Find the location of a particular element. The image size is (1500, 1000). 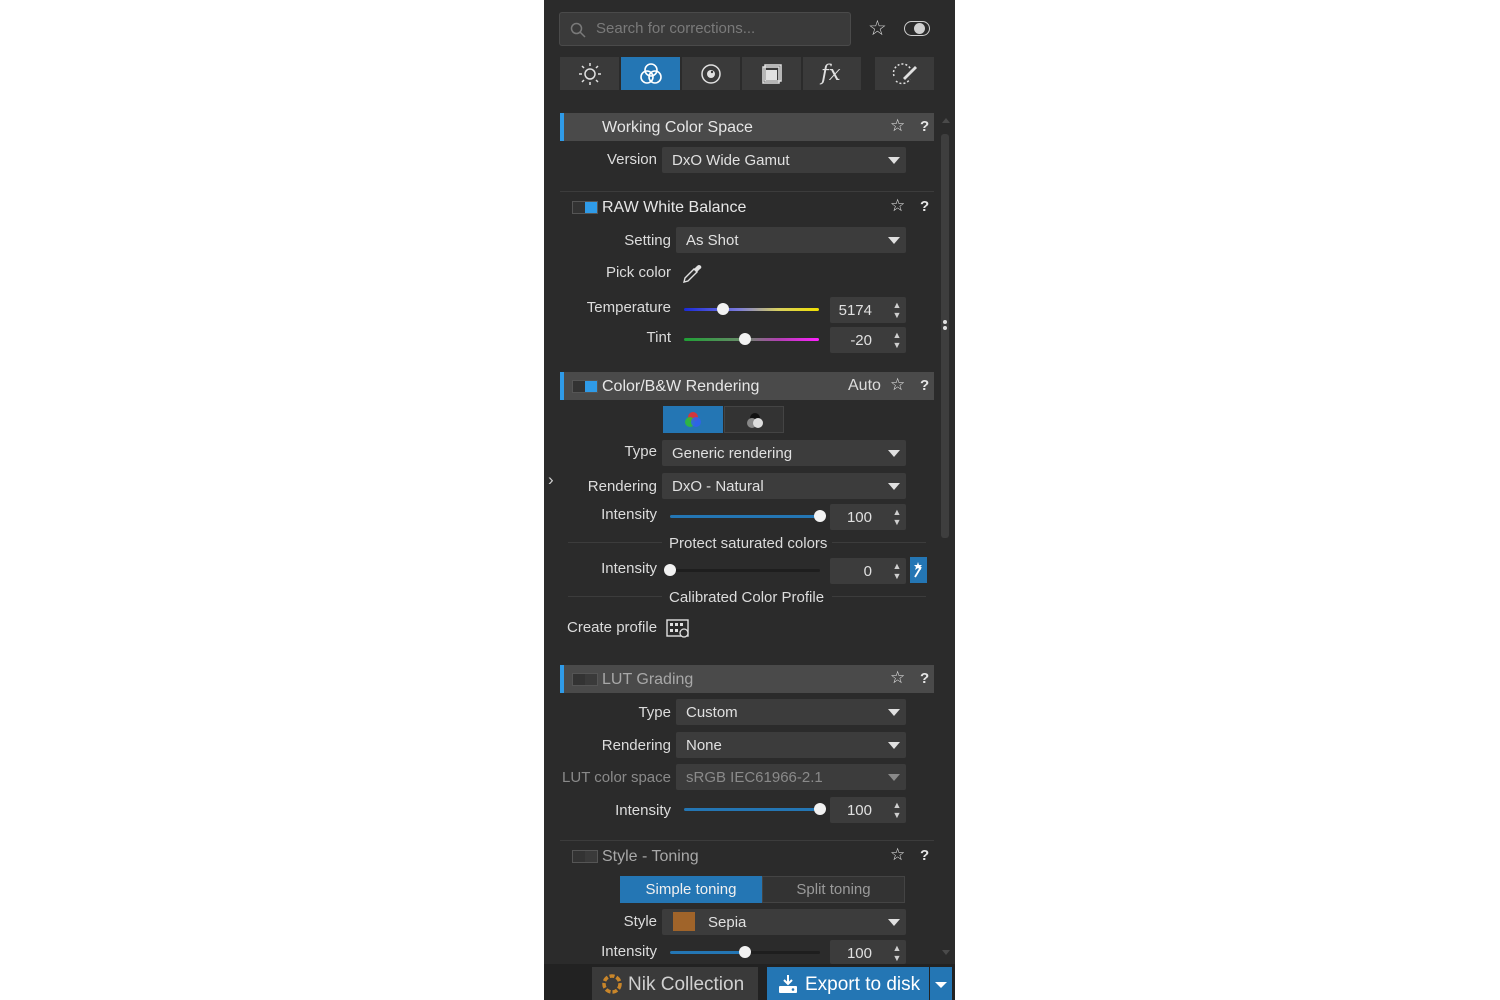

lut-intensity-slider-knob is located at coordinates (820, 809).